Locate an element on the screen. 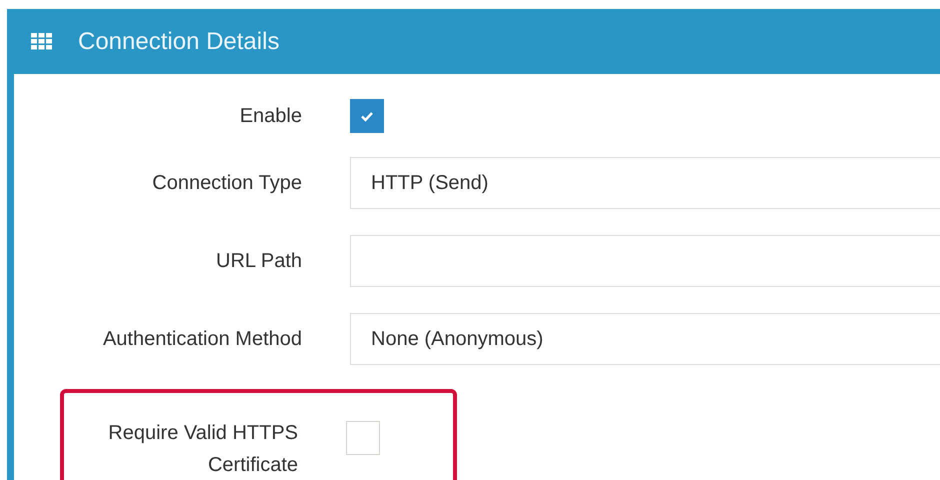  input-field: HTTP (Send) is located at coordinates (645, 183).